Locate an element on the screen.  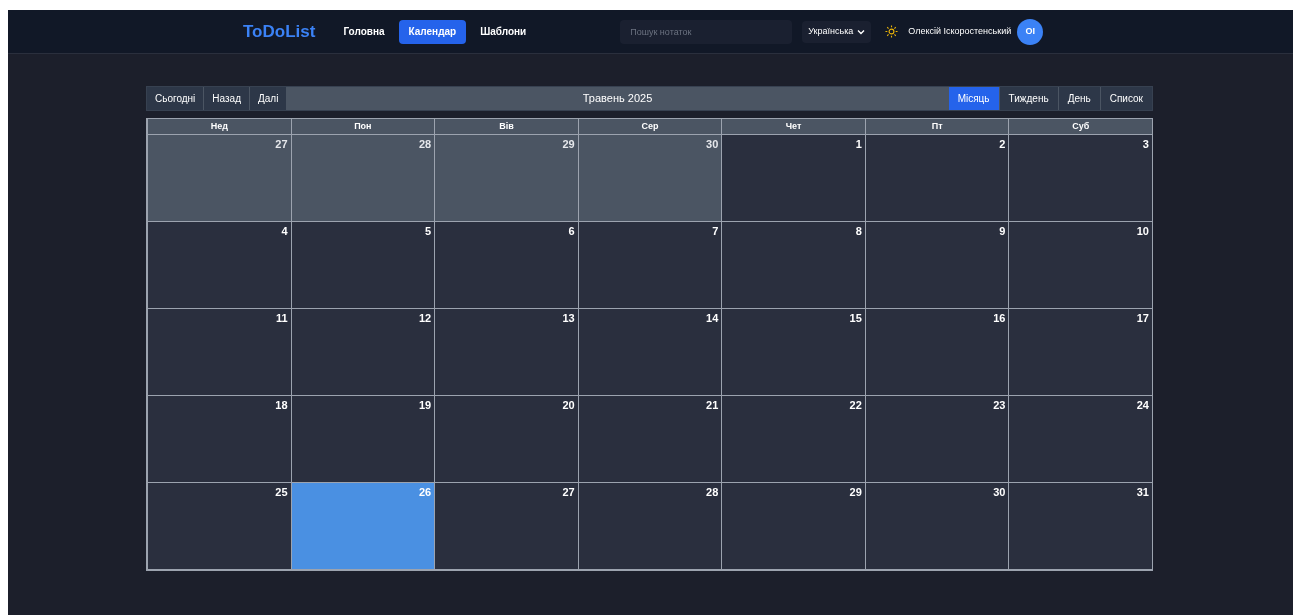
weekday-header: Пон is located at coordinates (362, 127).